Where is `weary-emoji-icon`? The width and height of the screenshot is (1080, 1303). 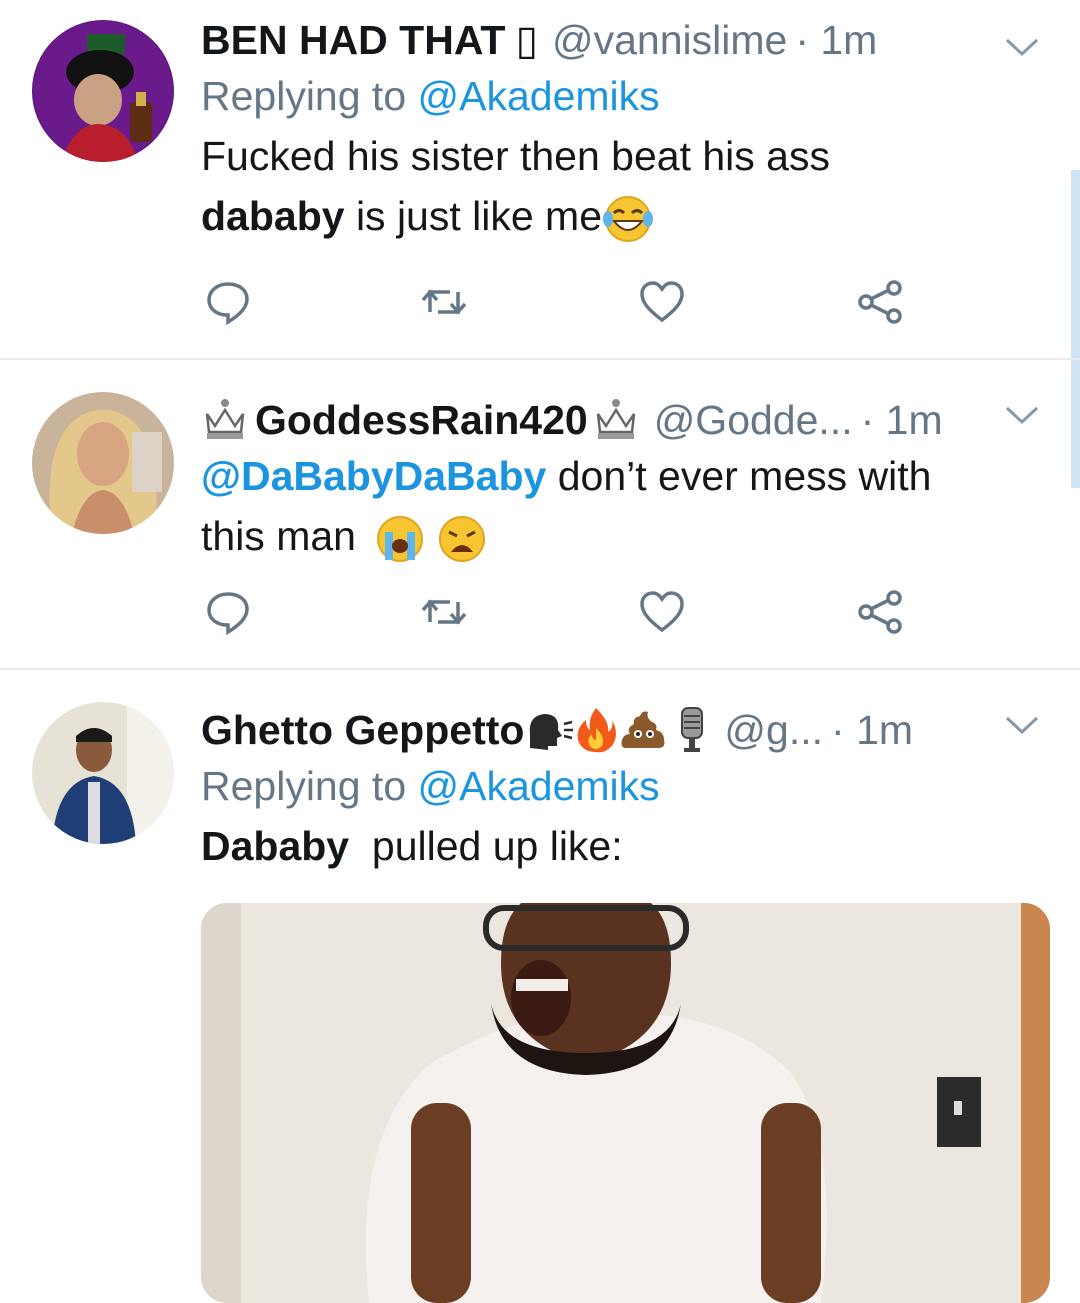
weary-emoji-icon is located at coordinates (461, 539).